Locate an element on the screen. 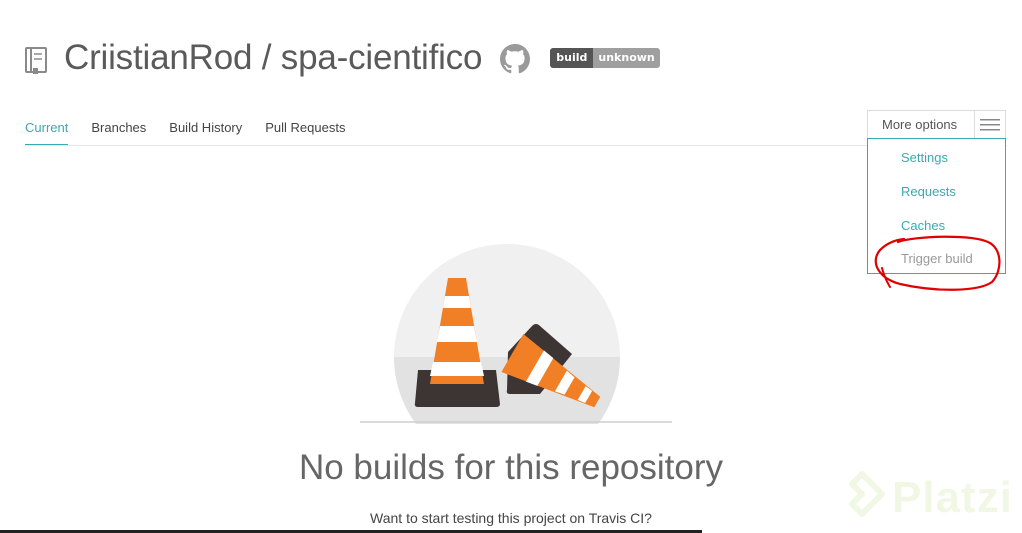  tab-branches: Branches is located at coordinates (118, 128).